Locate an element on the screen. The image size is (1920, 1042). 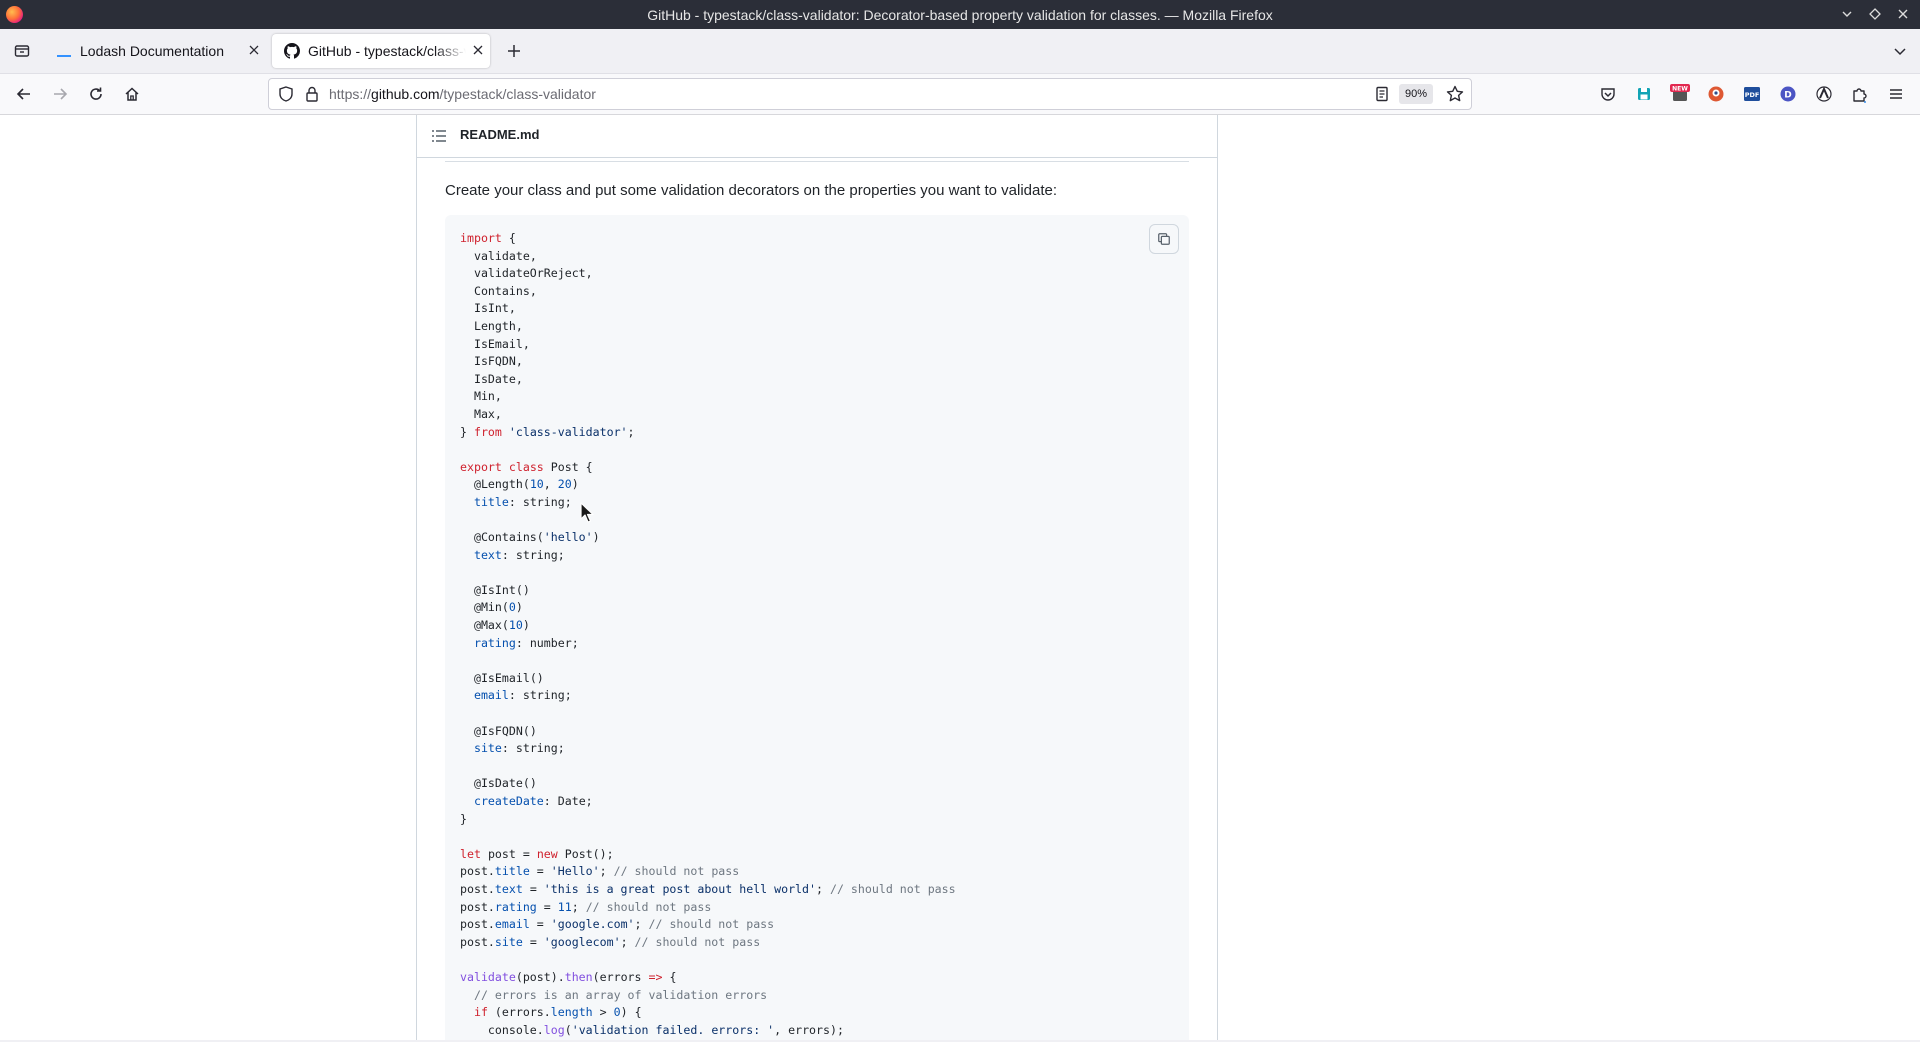
github-favicon-icon is located at coordinates (292, 51).